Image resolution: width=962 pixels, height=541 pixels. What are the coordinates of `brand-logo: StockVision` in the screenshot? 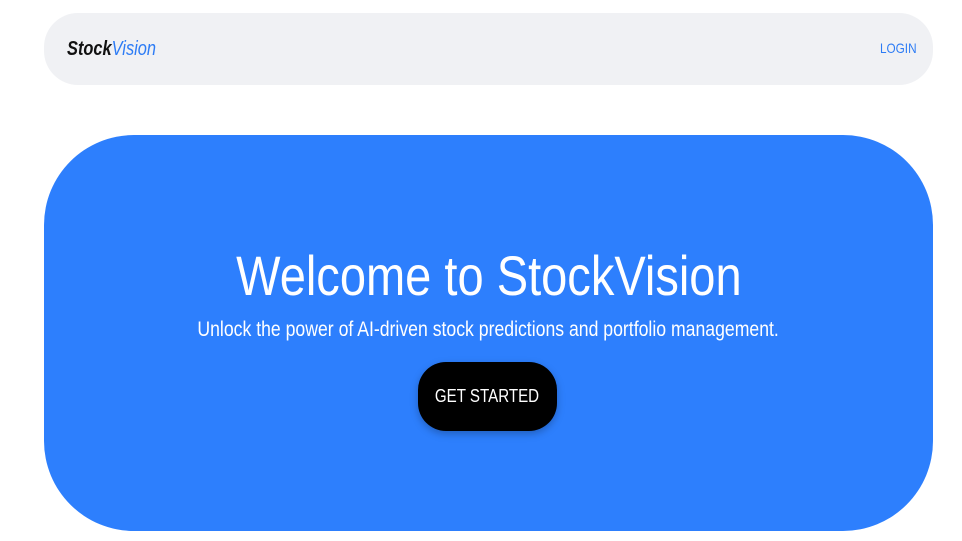 It's located at (111, 49).